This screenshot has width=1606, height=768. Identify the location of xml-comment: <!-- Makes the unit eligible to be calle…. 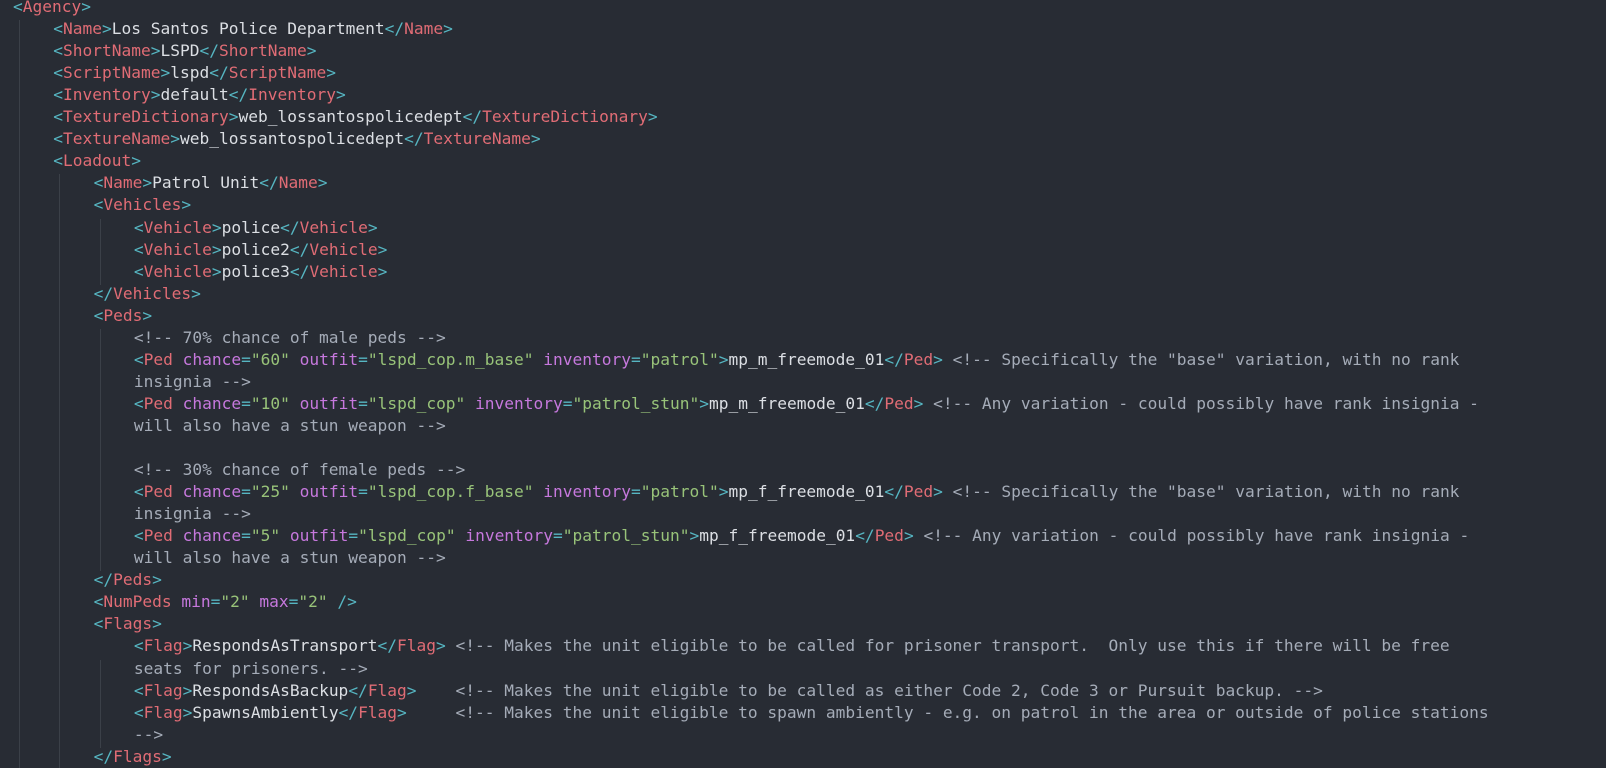
(889, 690).